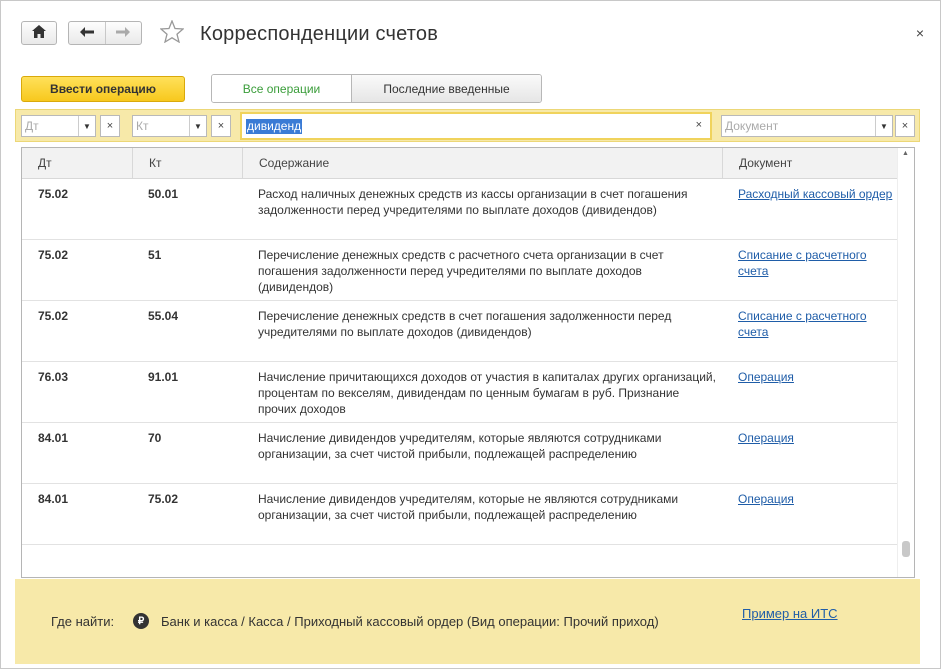 This screenshot has height=669, width=941. I want to click on cell-kt: 70, so click(155, 438).